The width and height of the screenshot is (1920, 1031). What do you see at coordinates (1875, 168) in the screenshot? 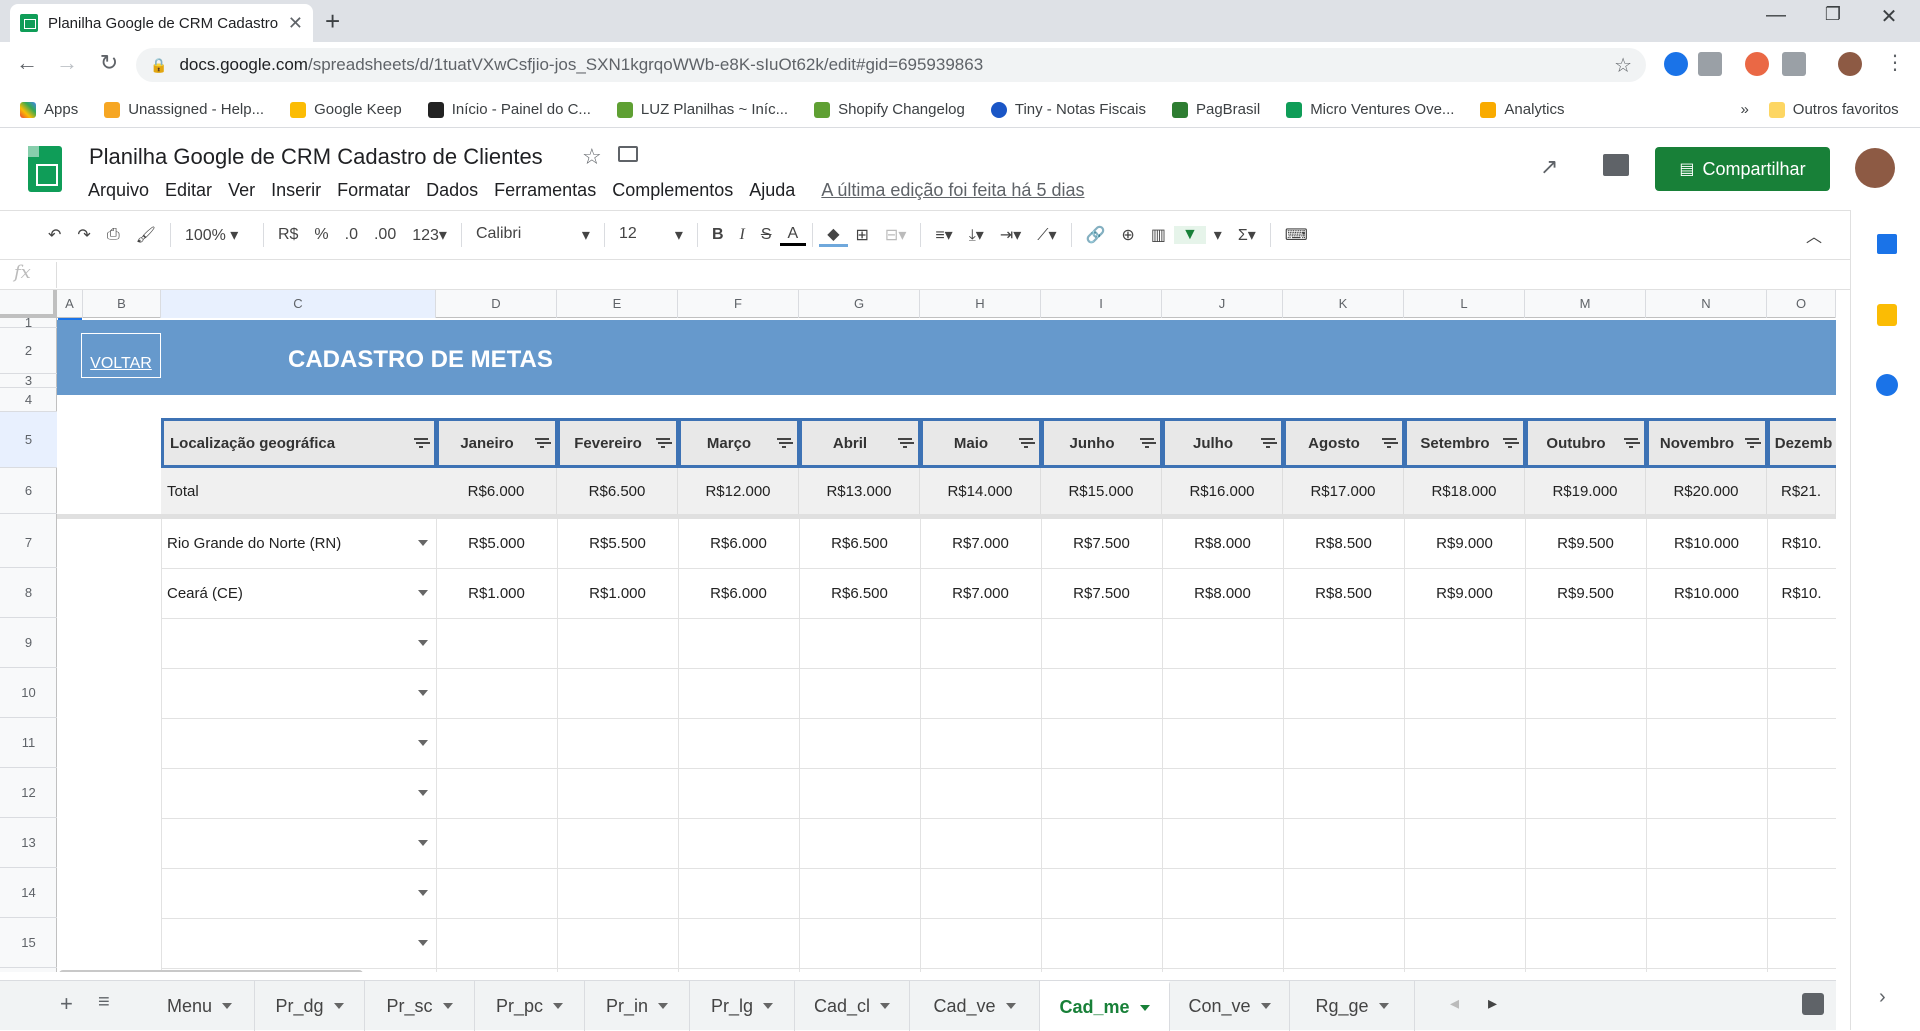
I see `user-avatar` at bounding box center [1875, 168].